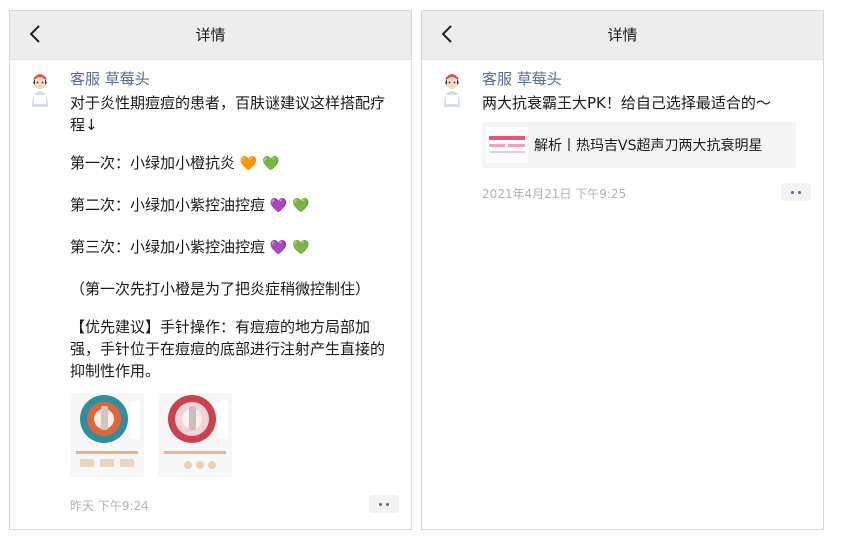 This screenshot has width=842, height=547. Describe the element at coordinates (109, 506) in the screenshot. I see `timestamp: 昨天 下午9:24` at that location.